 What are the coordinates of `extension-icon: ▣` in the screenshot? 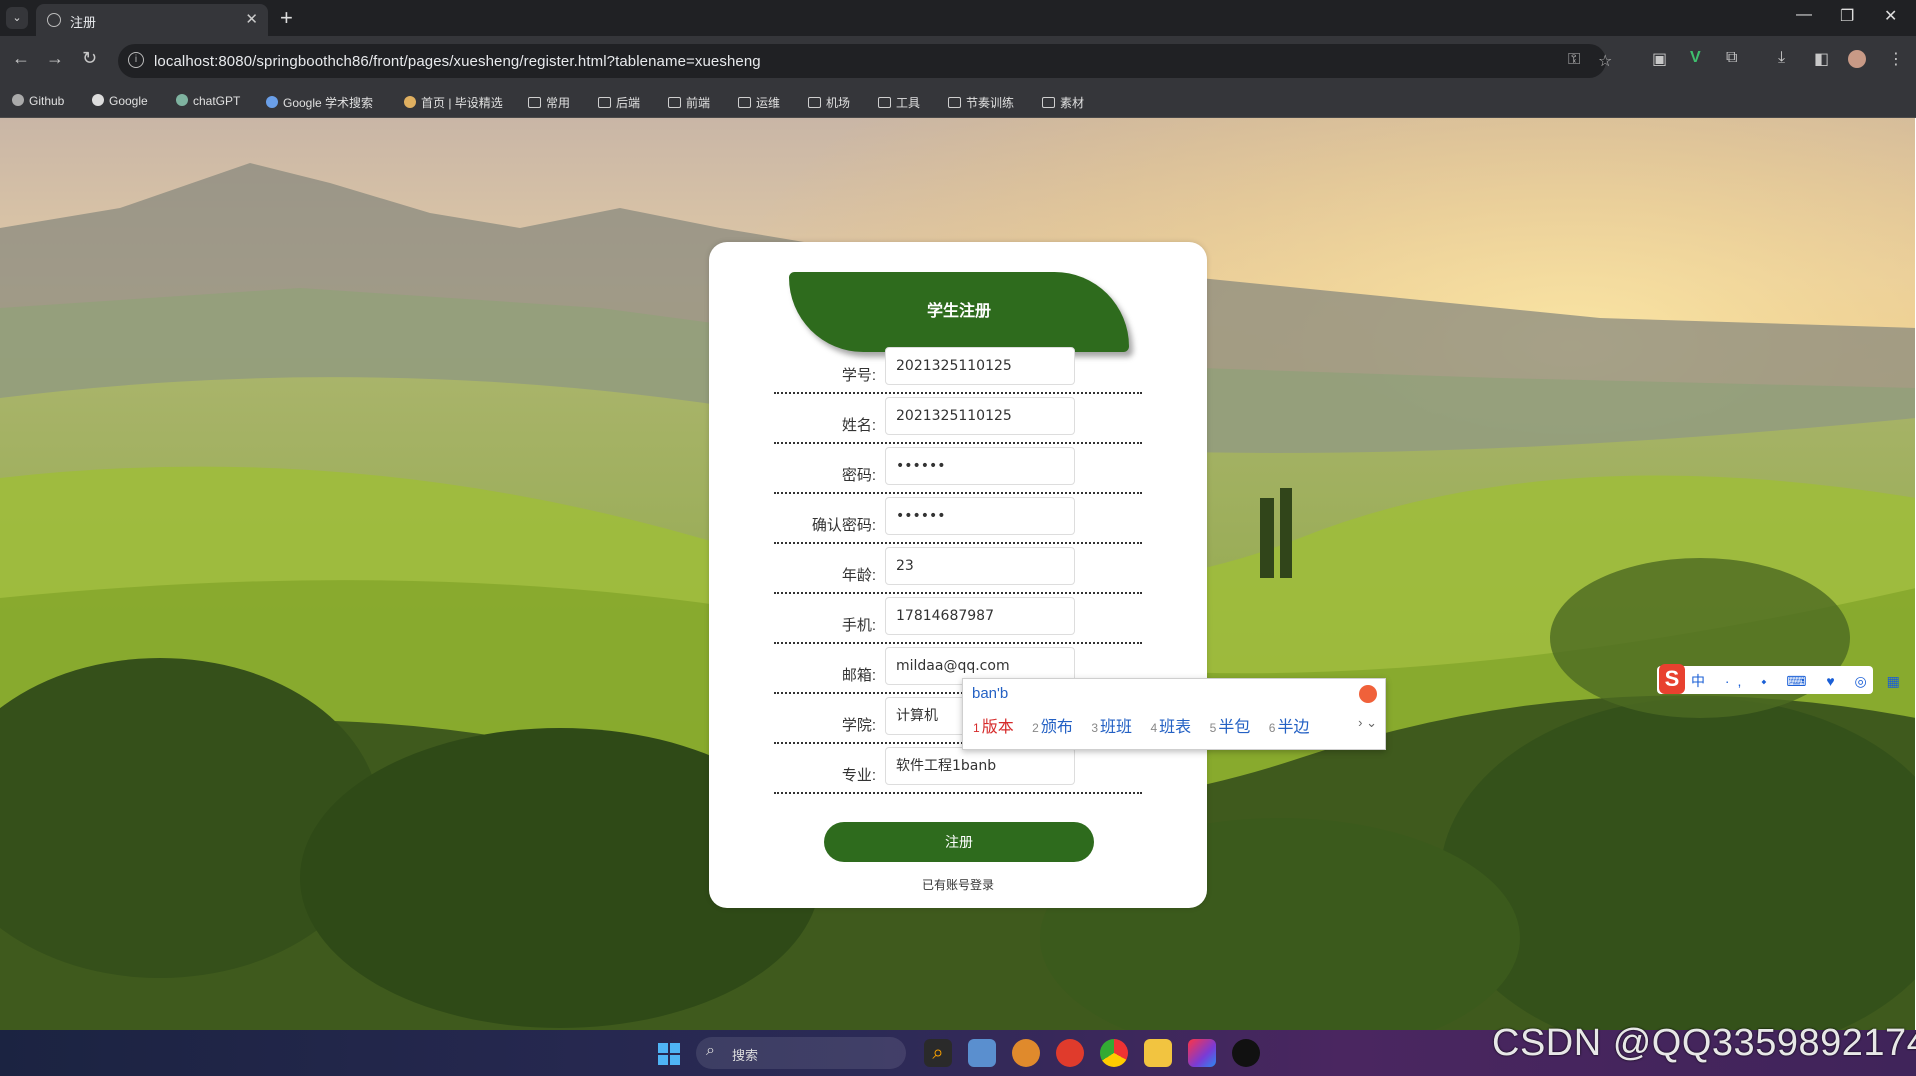 It's located at (1659, 59).